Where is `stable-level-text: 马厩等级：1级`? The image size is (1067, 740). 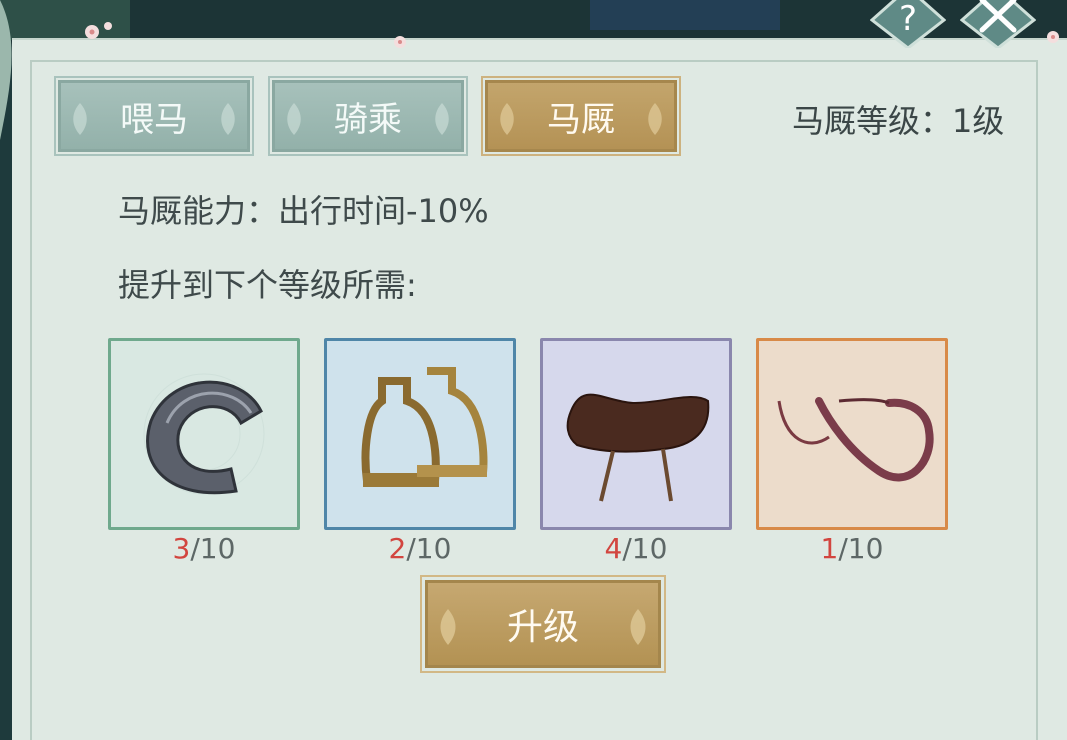 stable-level-text: 马厩等级：1级 is located at coordinates (898, 121).